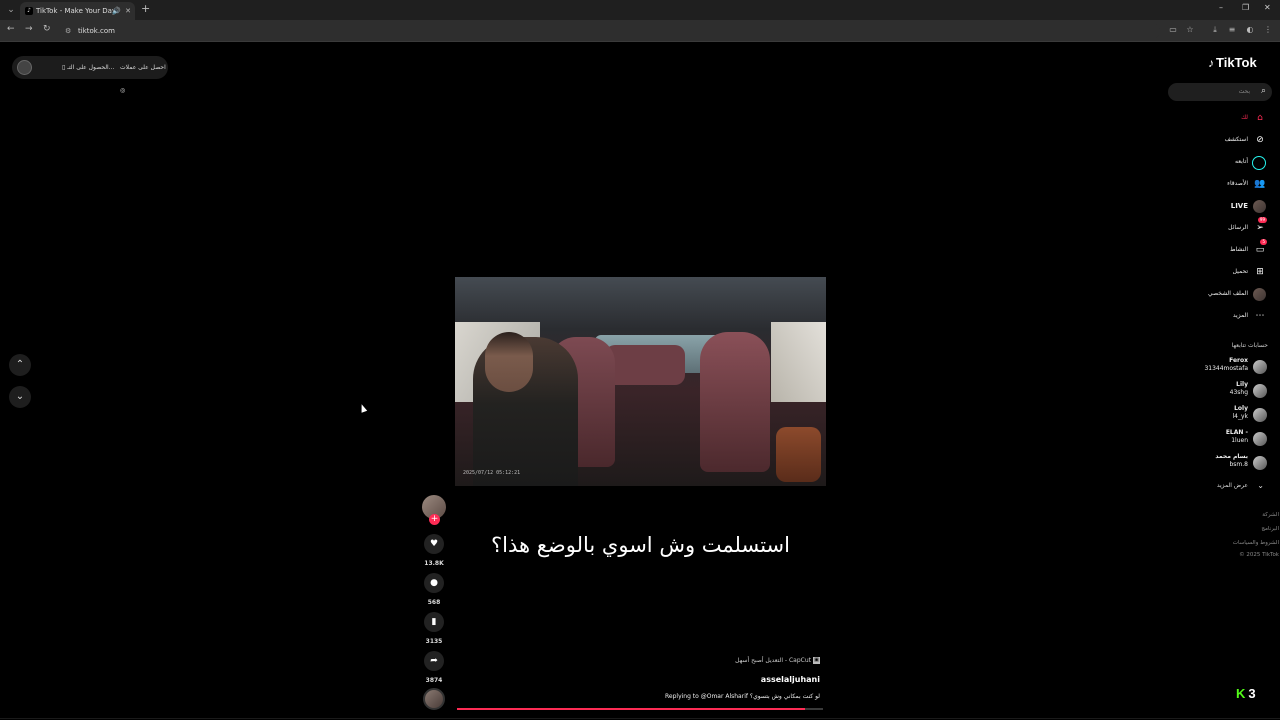 This screenshot has width=1280, height=720. I want to click on following-account: بسام محمد bsm.8, so click(1220, 463).